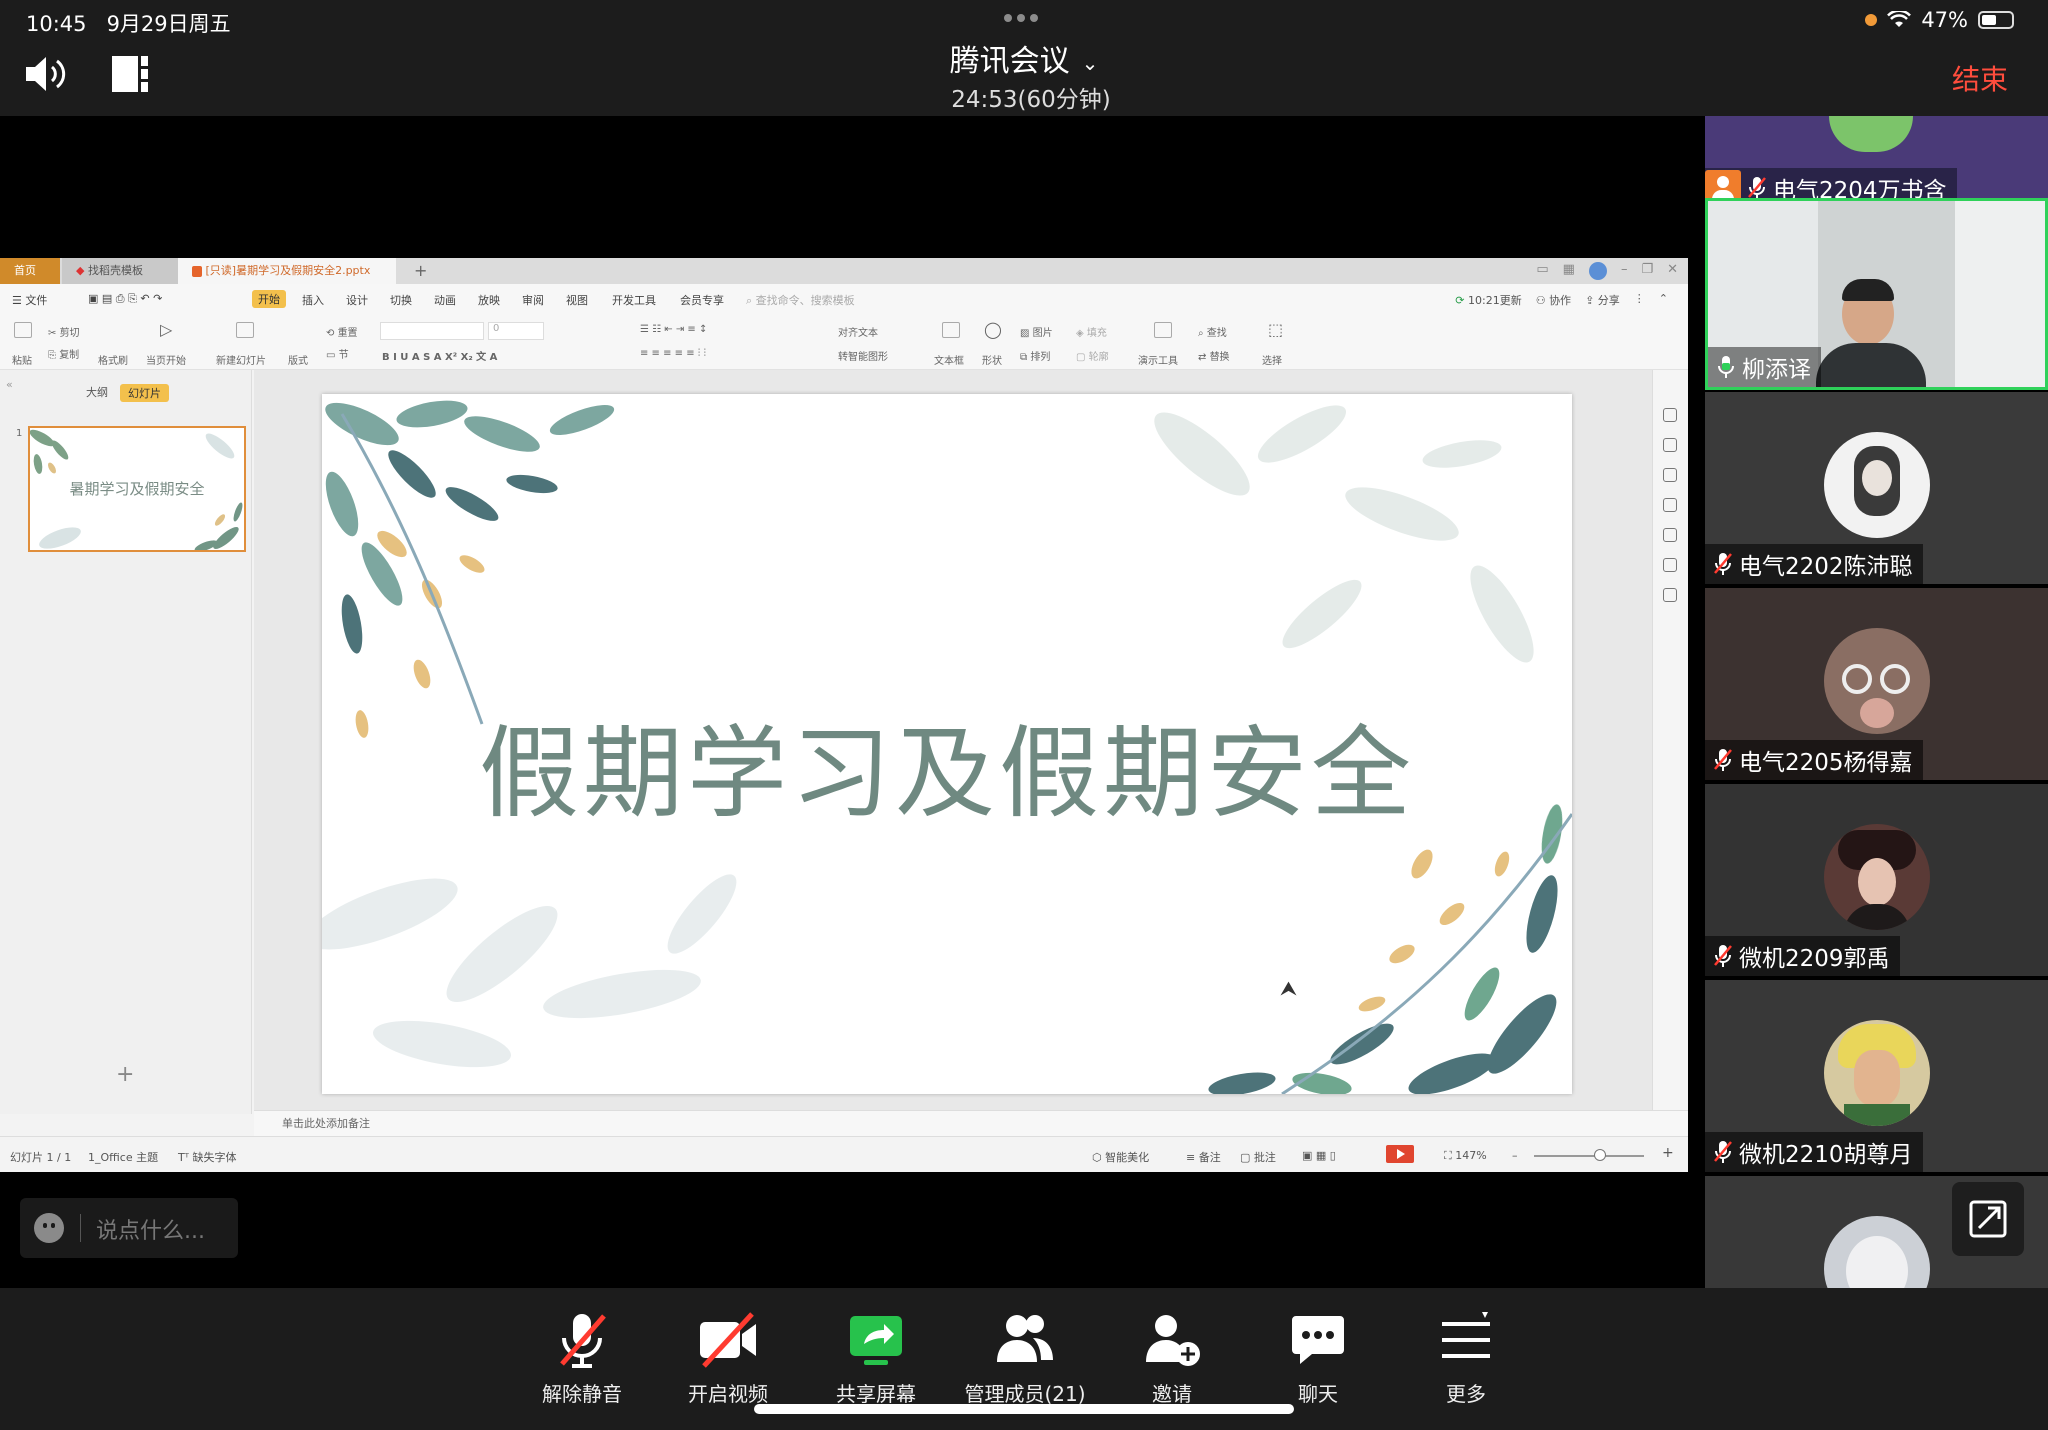 The width and height of the screenshot is (2048, 1430). I want to click on find-button: ⌕ 查找, so click(1212, 331).